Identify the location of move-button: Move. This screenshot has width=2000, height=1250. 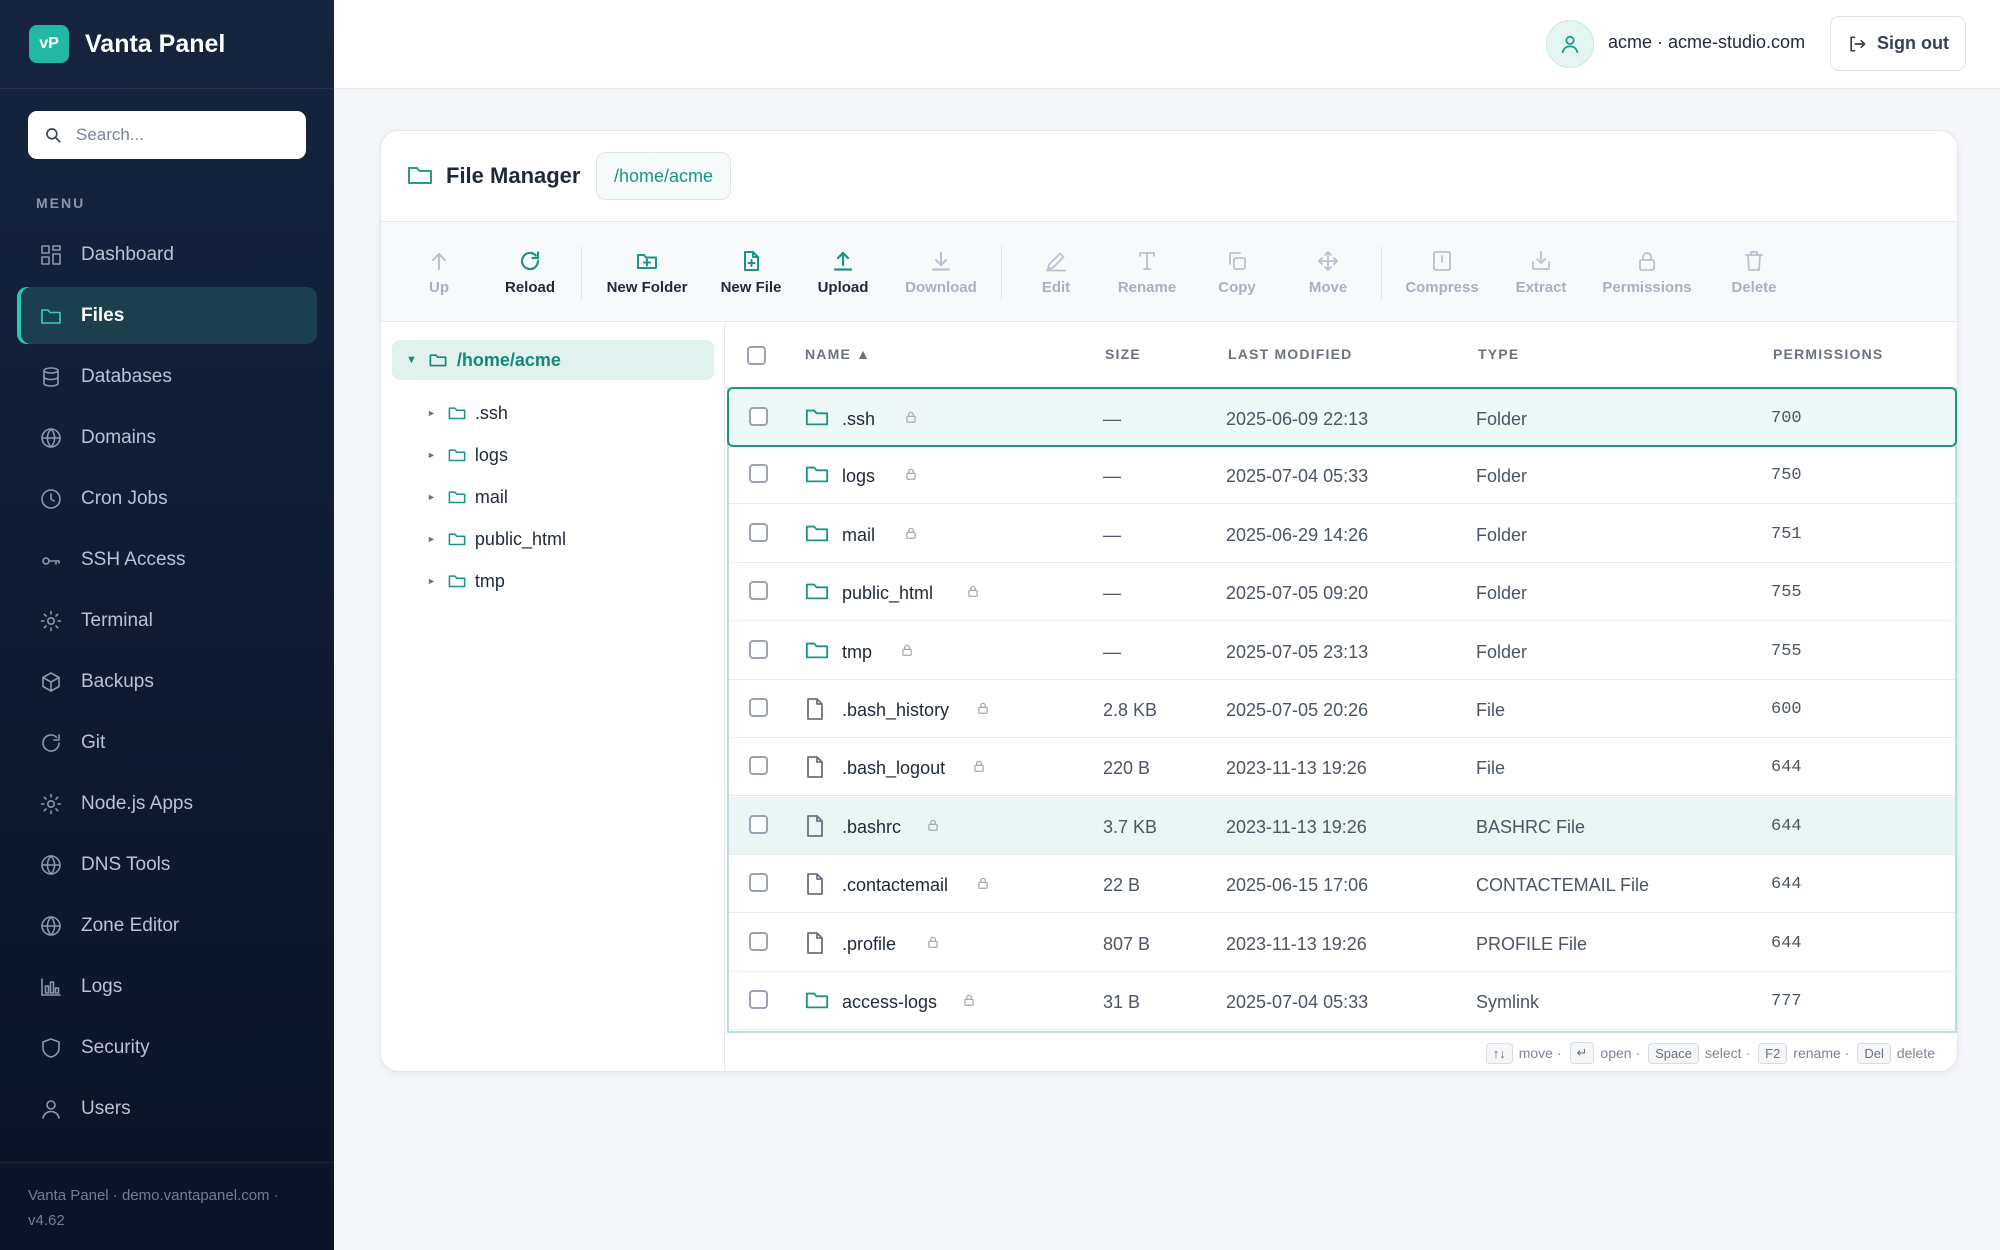
(1328, 272).